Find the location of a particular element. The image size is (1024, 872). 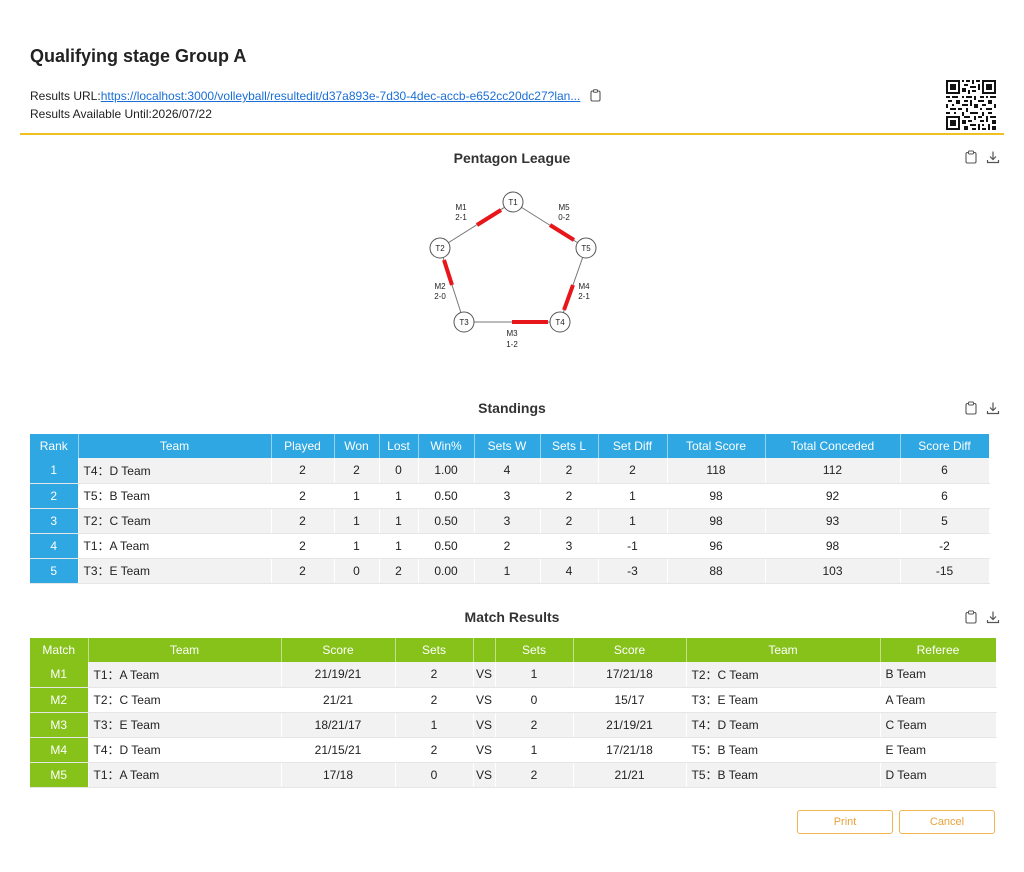

match-label-m3: M3 is located at coordinates (512, 333).